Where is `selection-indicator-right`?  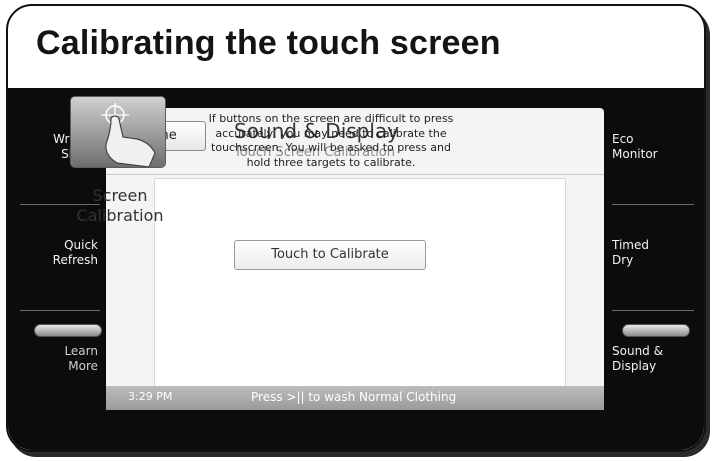 selection-indicator-right is located at coordinates (656, 330).